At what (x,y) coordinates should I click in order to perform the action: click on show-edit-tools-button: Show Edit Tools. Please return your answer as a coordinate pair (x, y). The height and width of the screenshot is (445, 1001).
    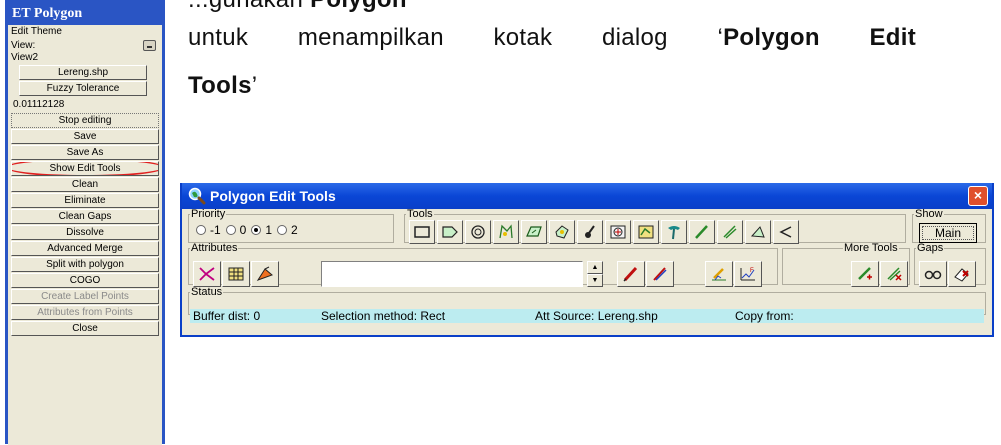
    Looking at the image, I should click on (85, 168).